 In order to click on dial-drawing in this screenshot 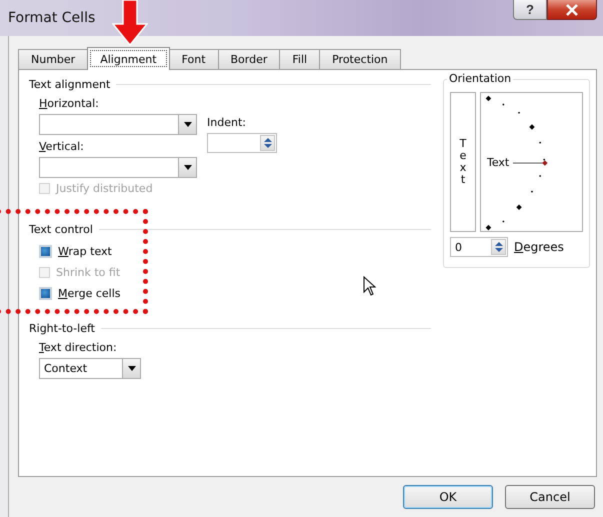, I will do `click(516, 162)`.